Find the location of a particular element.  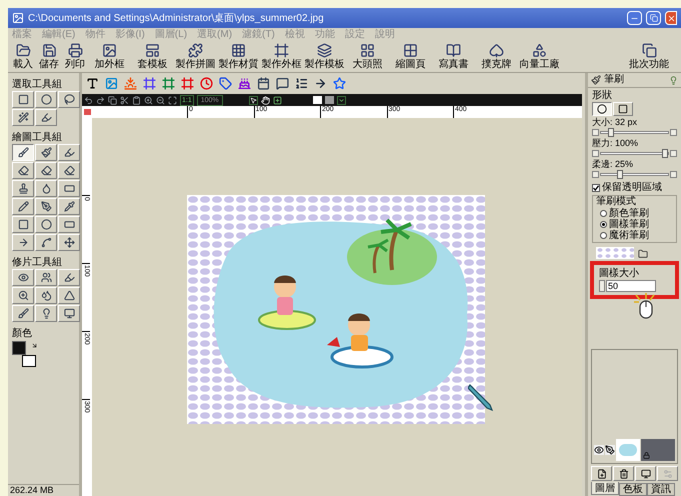

check-icon is located at coordinates (596, 188).